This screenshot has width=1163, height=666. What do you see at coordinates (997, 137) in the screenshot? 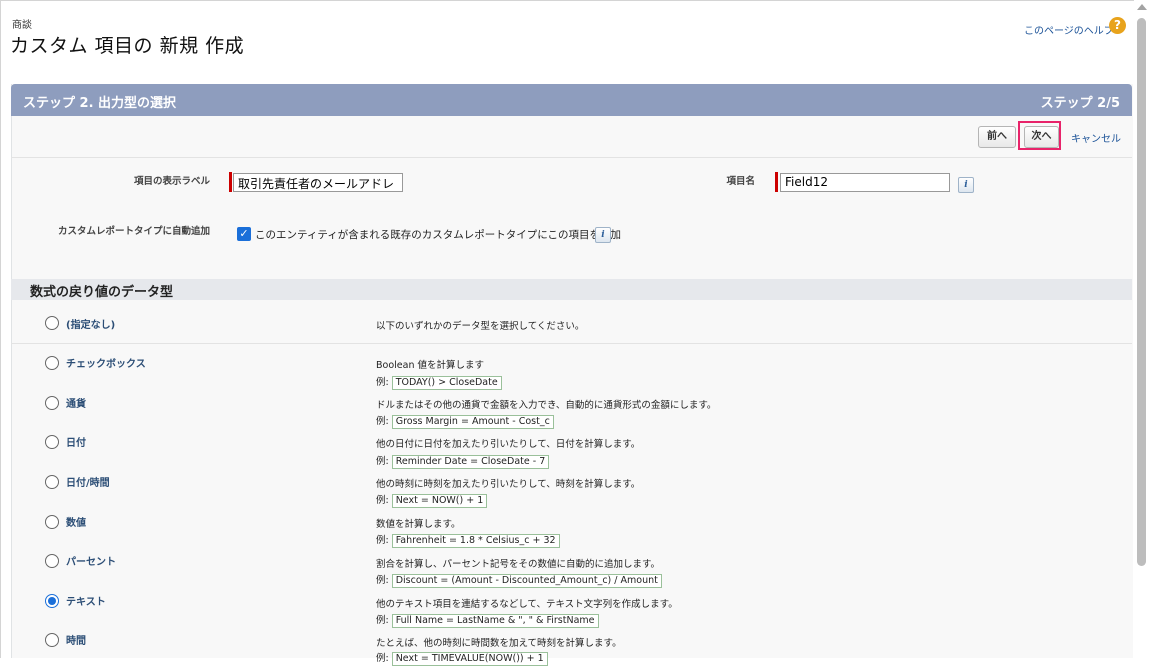
I see `prev-button: 前へ` at bounding box center [997, 137].